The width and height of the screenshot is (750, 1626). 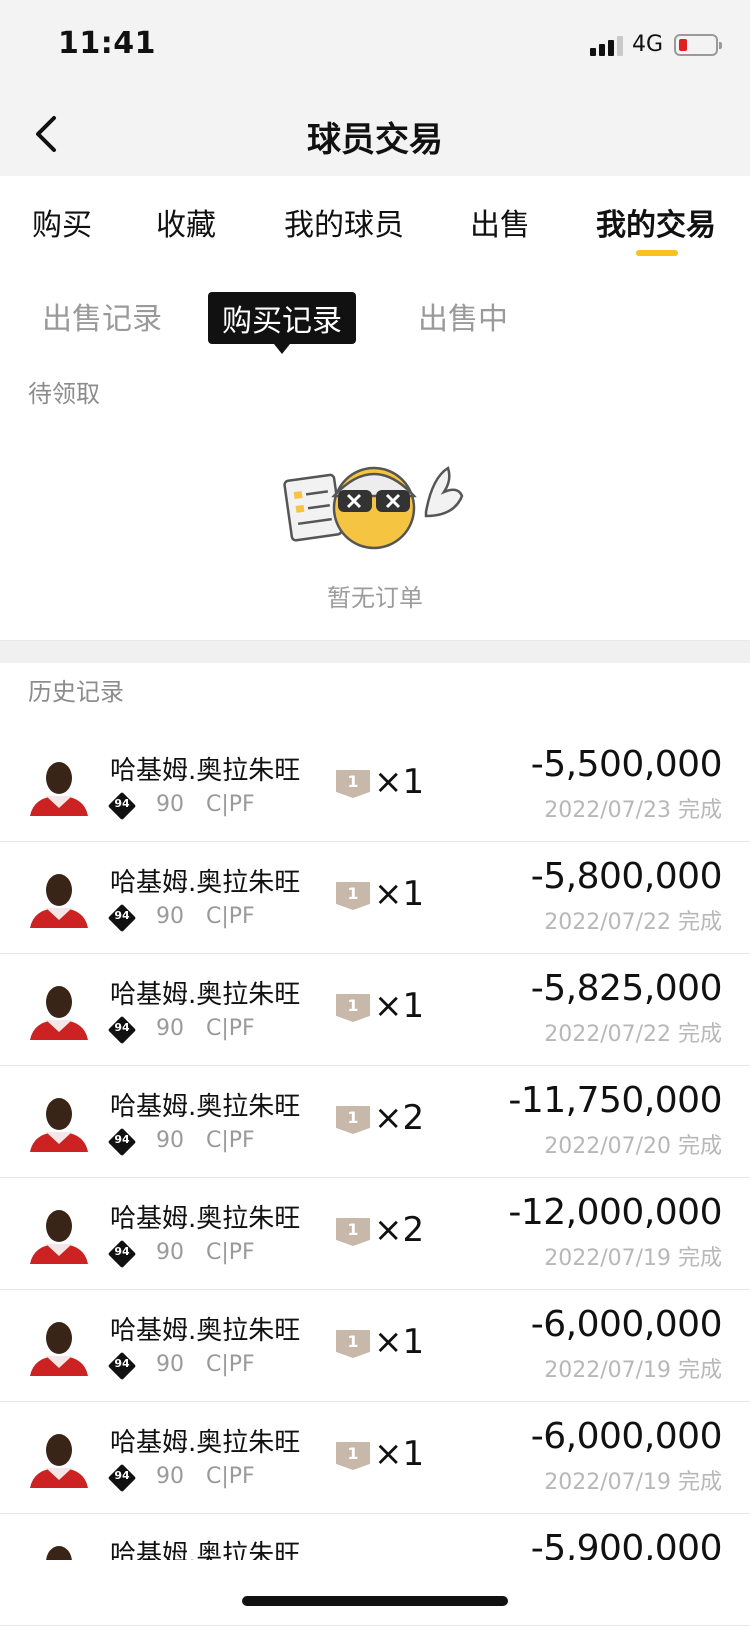 I want to click on trade-price: -5,825,000, so click(x=626, y=988).